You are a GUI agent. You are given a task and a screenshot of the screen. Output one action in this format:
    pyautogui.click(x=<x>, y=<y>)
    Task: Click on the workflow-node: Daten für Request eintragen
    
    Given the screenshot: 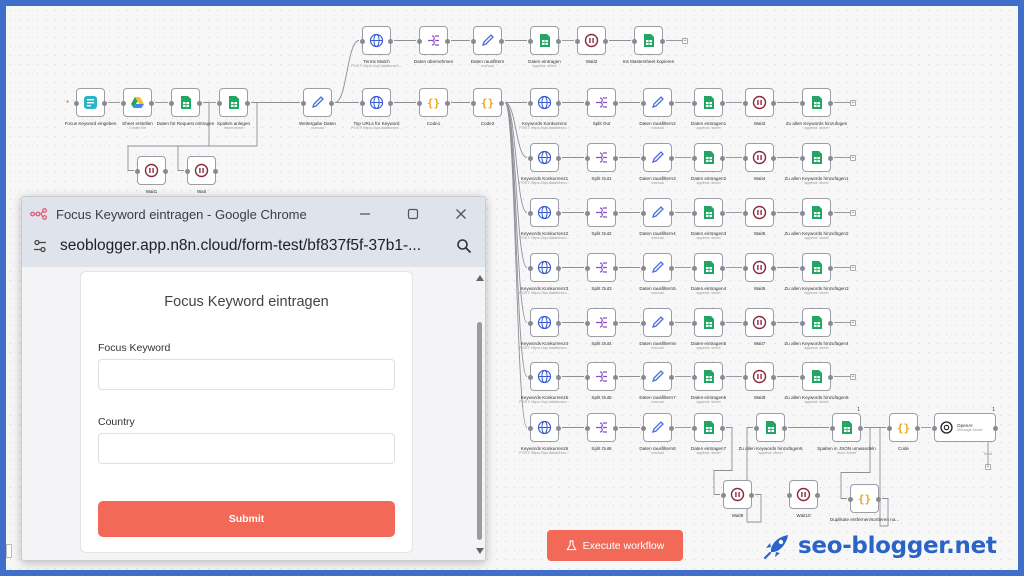 What is the action you would take?
    pyautogui.click(x=185, y=107)
    